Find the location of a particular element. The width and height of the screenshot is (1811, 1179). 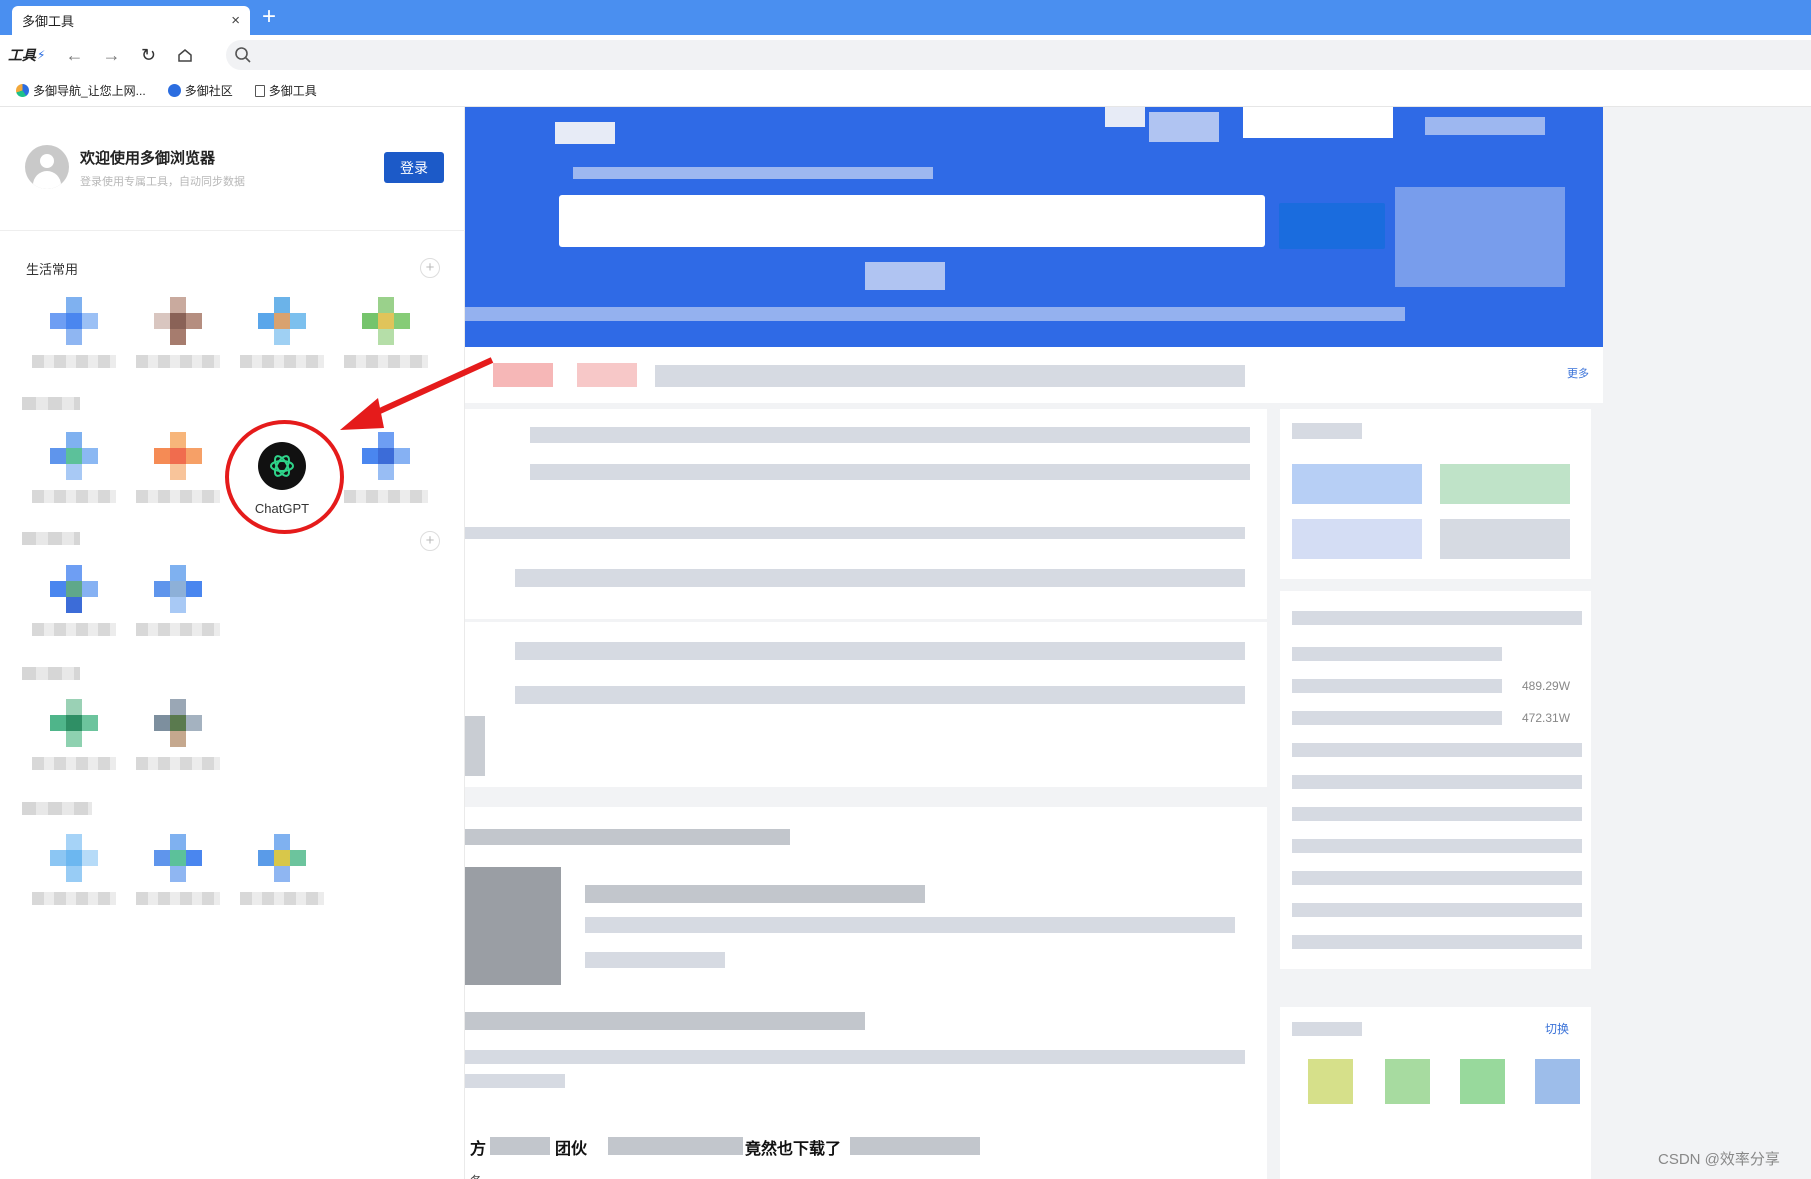

tab-bar: 多御工具 × + is located at coordinates (905, 17).